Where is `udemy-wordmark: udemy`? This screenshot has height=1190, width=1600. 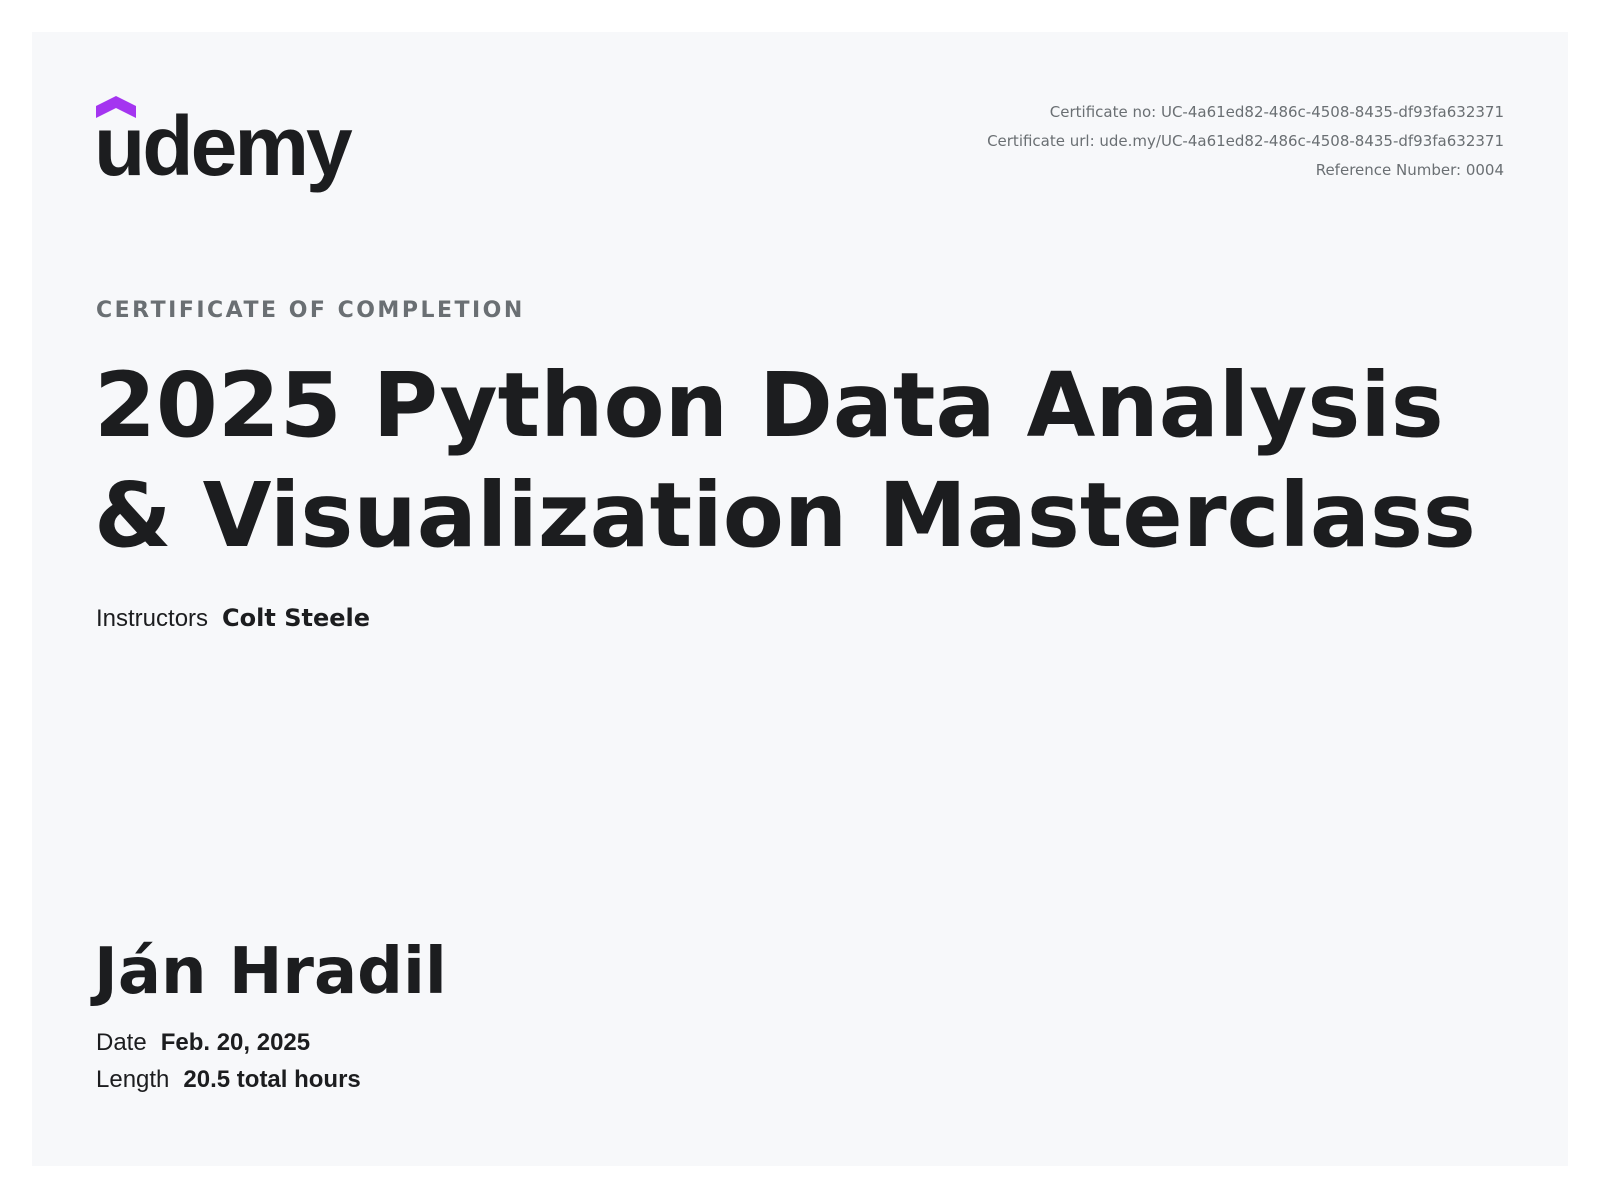 udemy-wordmark: udemy is located at coordinates (223, 146).